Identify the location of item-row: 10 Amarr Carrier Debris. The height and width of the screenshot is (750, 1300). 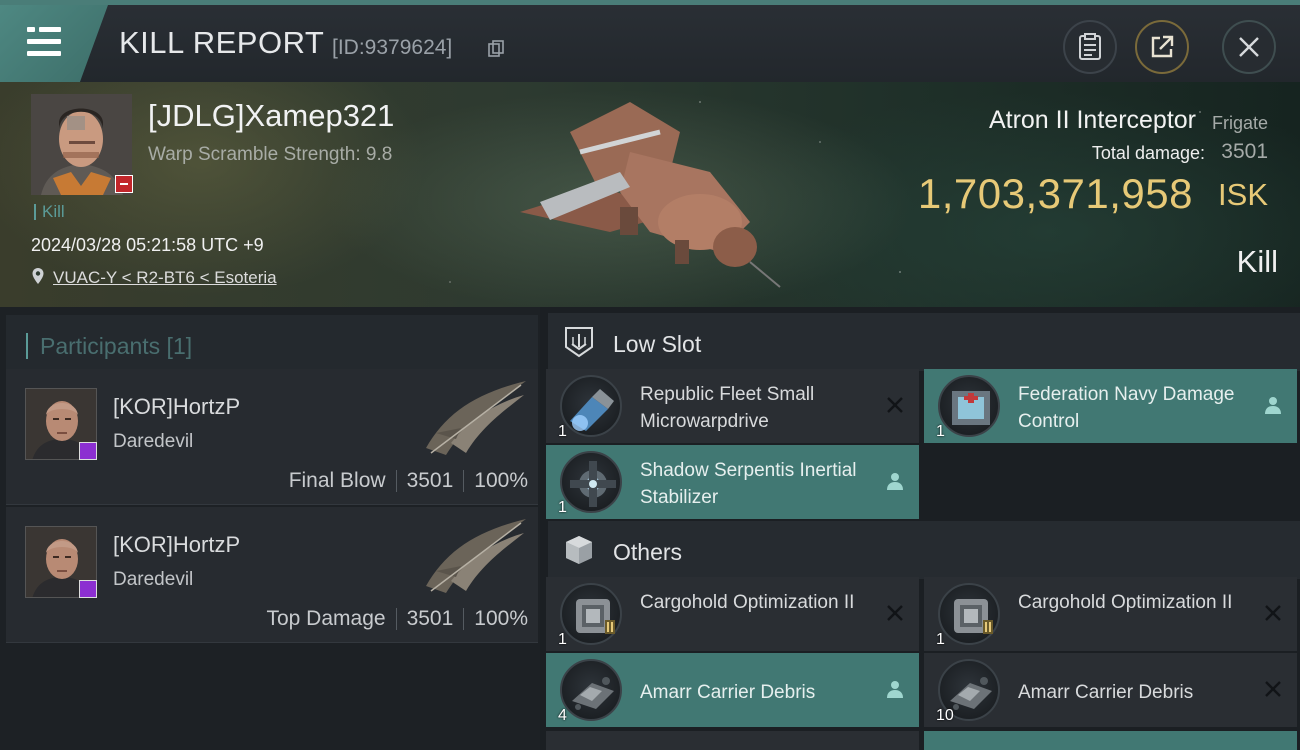
(1110, 690).